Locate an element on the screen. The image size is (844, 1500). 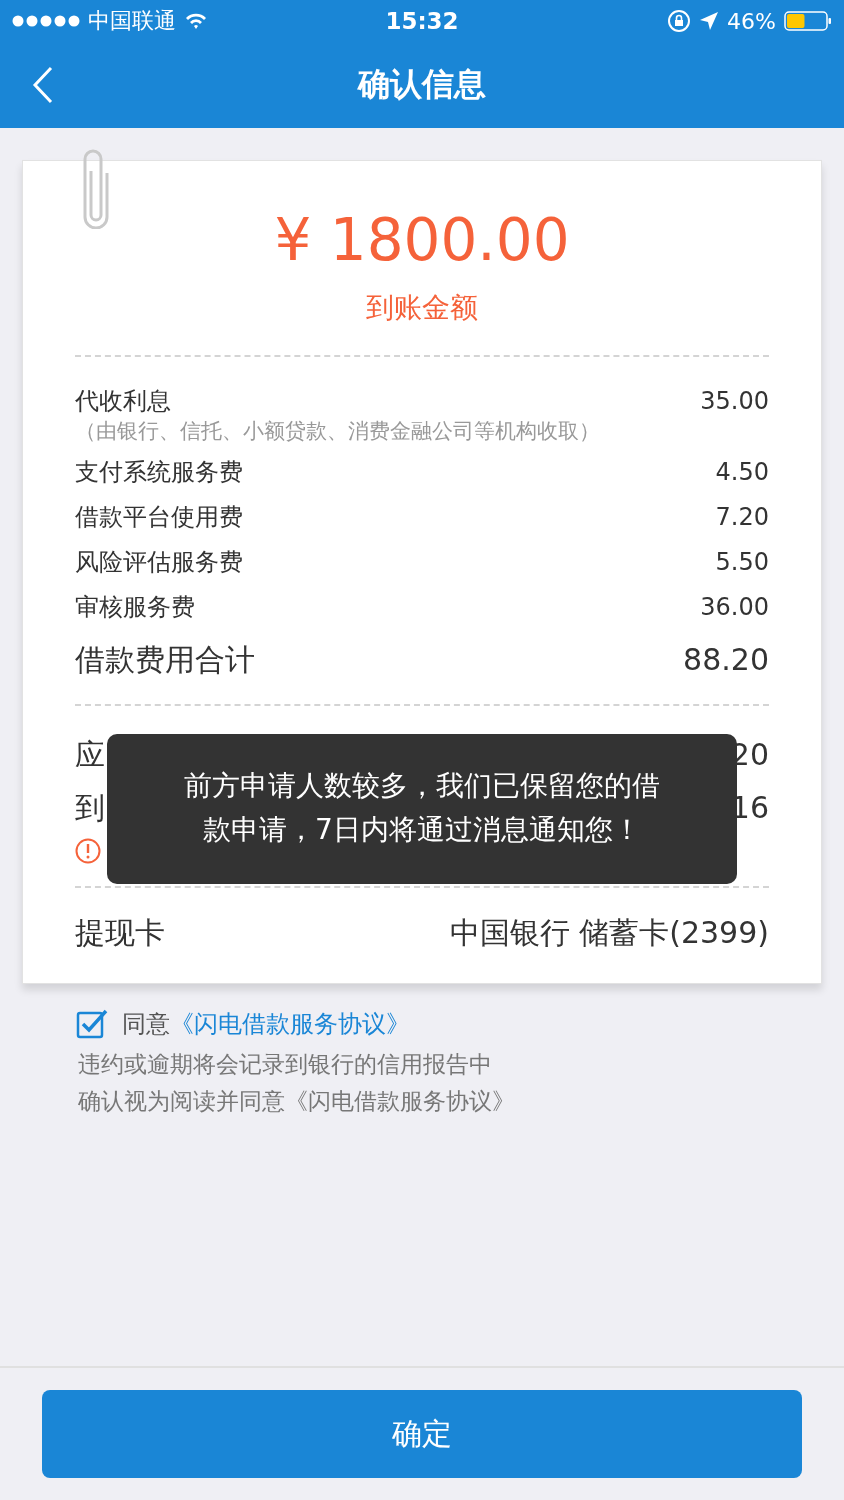
fee-value: 36.00 is located at coordinates (734, 607).